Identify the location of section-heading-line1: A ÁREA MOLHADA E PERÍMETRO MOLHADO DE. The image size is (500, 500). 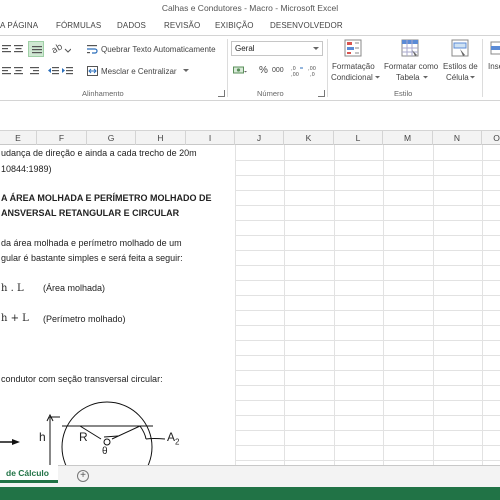
(106, 198).